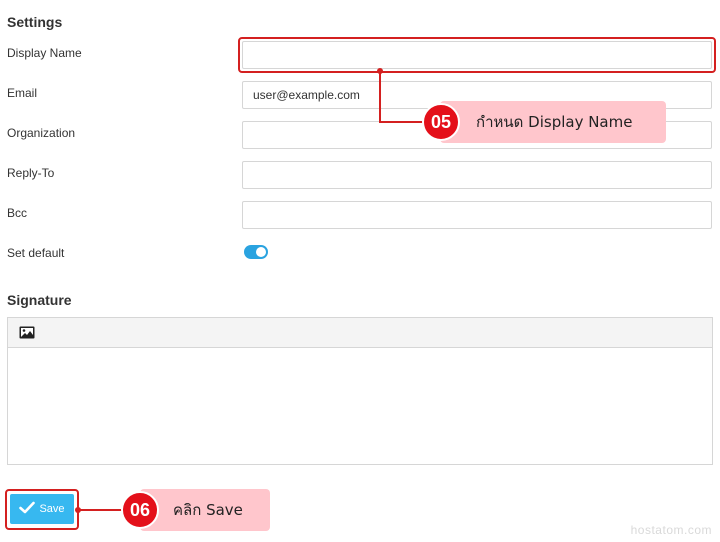 The width and height of the screenshot is (720, 542). I want to click on callout-06: คลิก Save, so click(205, 510).